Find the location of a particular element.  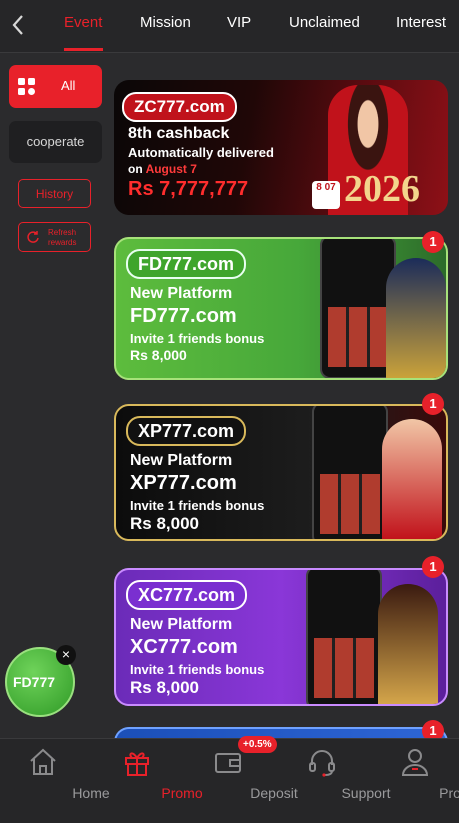

refresh-icon is located at coordinates (33, 237).